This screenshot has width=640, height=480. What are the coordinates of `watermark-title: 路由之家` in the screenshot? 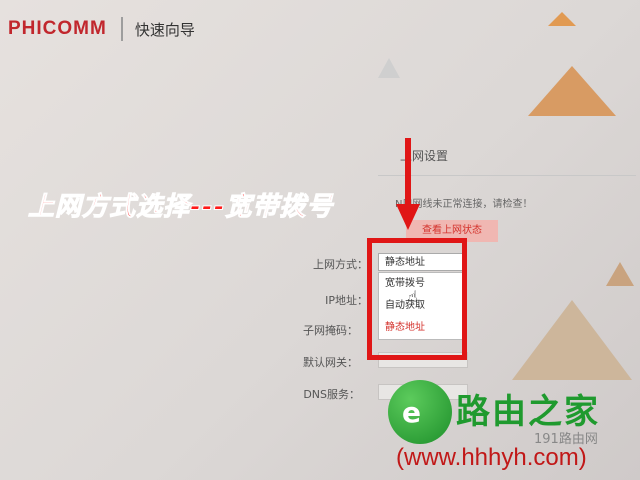 It's located at (528, 412).